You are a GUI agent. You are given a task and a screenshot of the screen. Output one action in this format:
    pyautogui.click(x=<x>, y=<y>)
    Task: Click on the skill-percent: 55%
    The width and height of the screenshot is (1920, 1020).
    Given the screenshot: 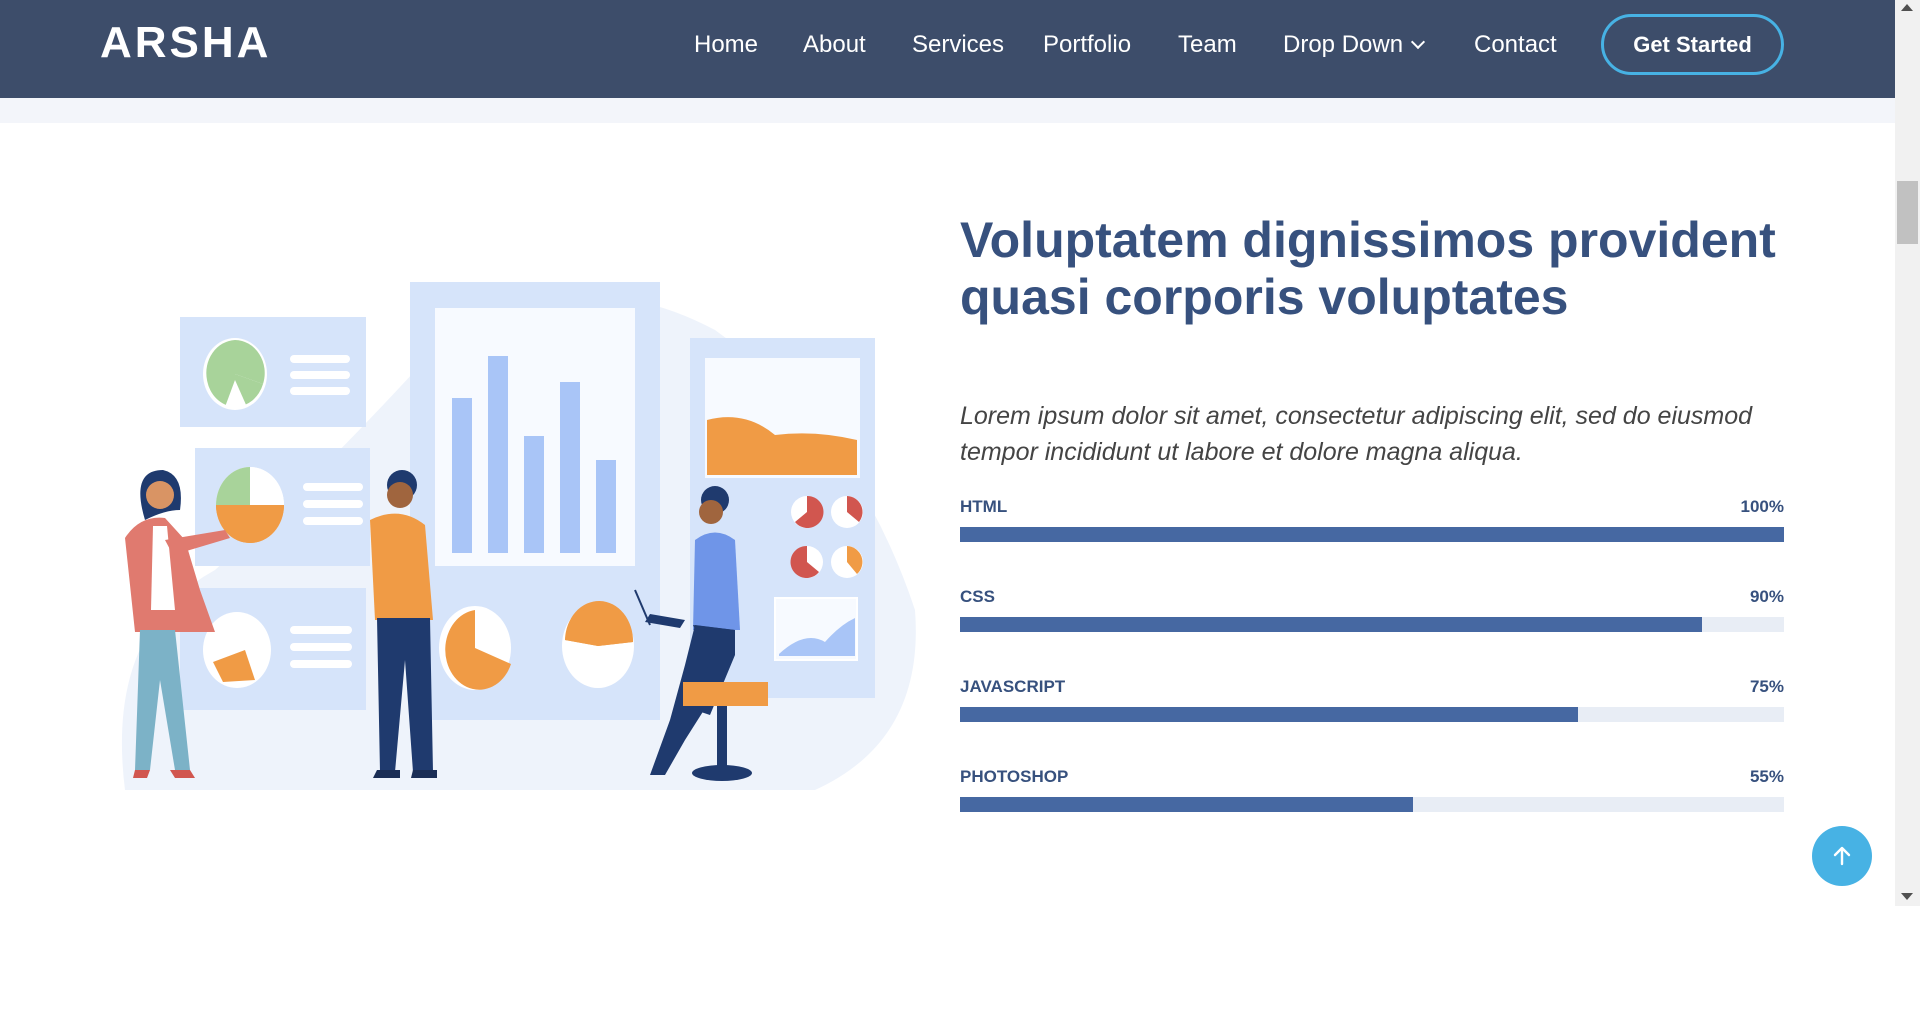 What is the action you would take?
    pyautogui.click(x=1766, y=776)
    